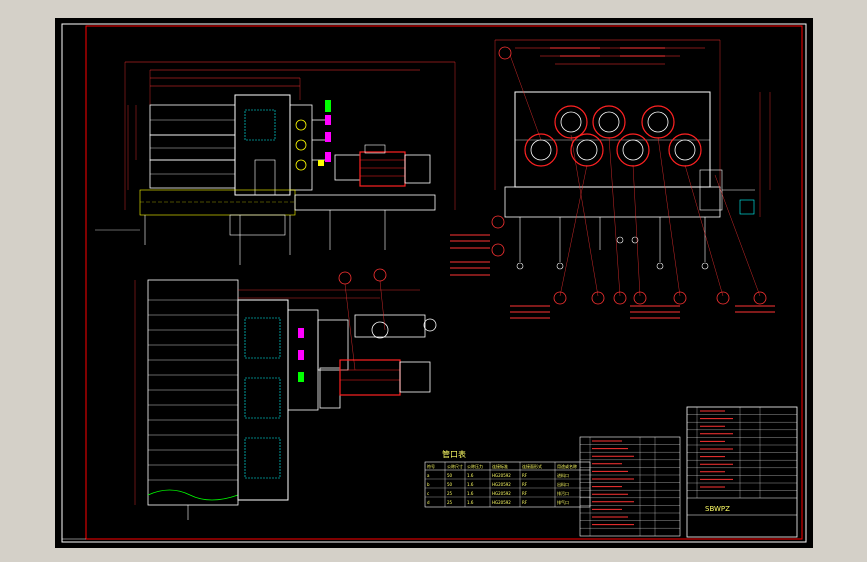 The height and width of the screenshot is (562, 867). Describe the element at coordinates (454, 454) in the screenshot. I see `nozzle-table-title: 管口表` at that location.